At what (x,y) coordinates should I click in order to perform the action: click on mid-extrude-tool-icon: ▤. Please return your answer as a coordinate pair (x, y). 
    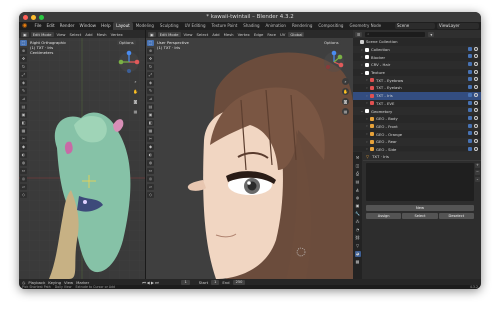
    Looking at the image, I should click on (150, 107).